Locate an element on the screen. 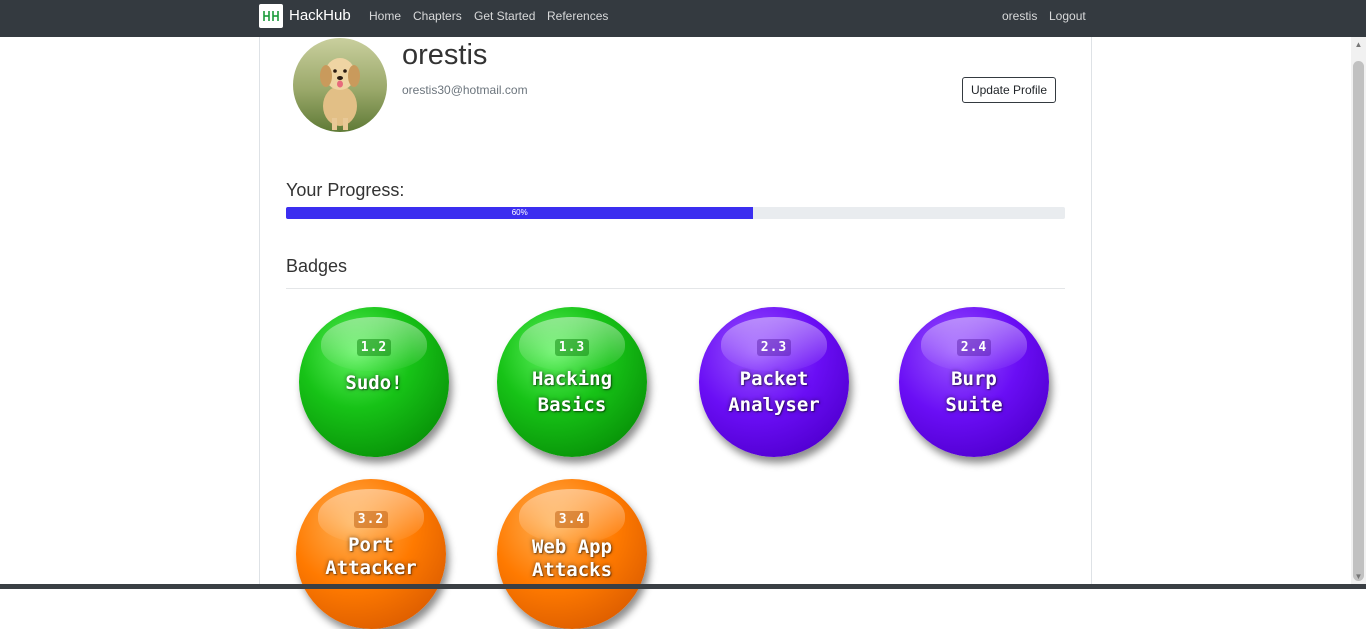 The image size is (1366, 629). badge-port-attacker: 3.2 Port Attacker is located at coordinates (371, 554).